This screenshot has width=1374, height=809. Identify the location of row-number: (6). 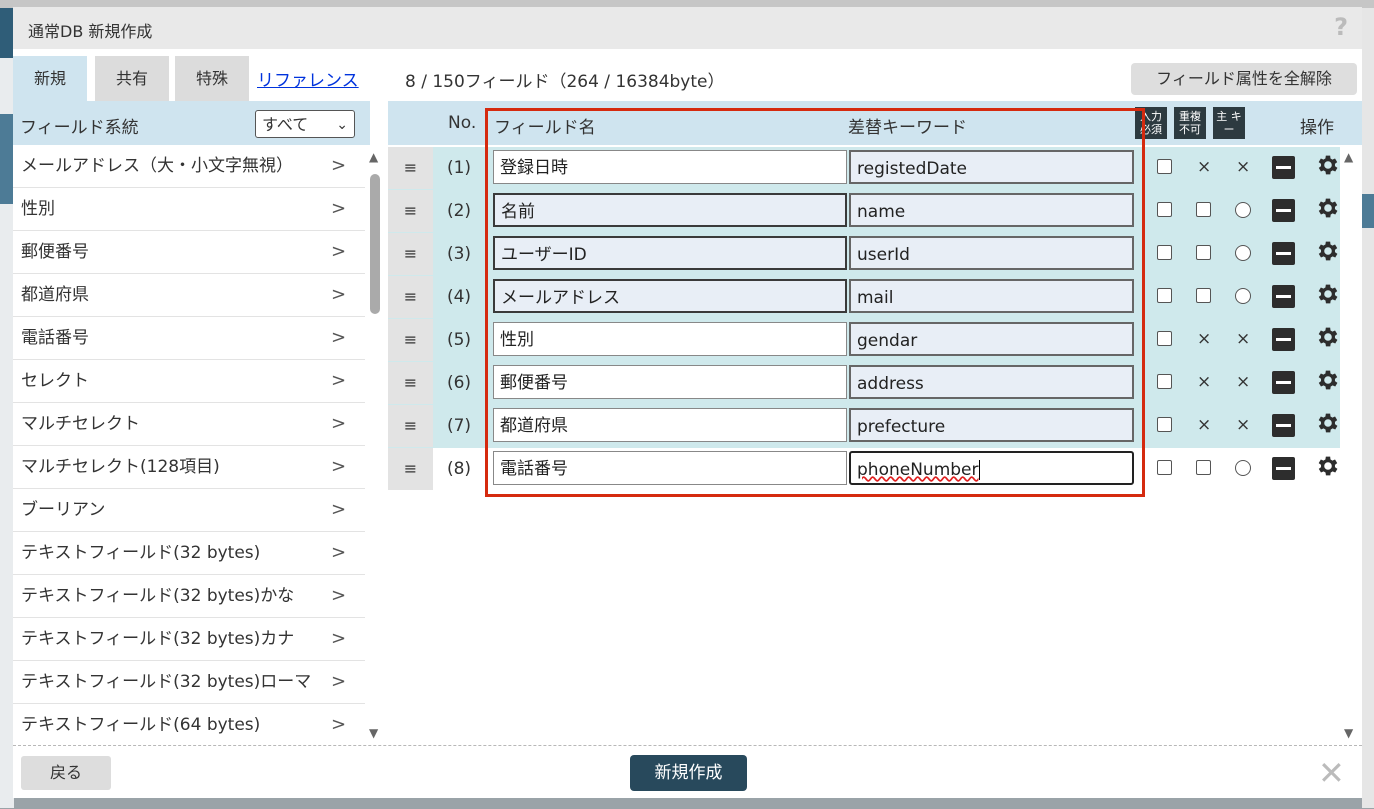
(459, 383).